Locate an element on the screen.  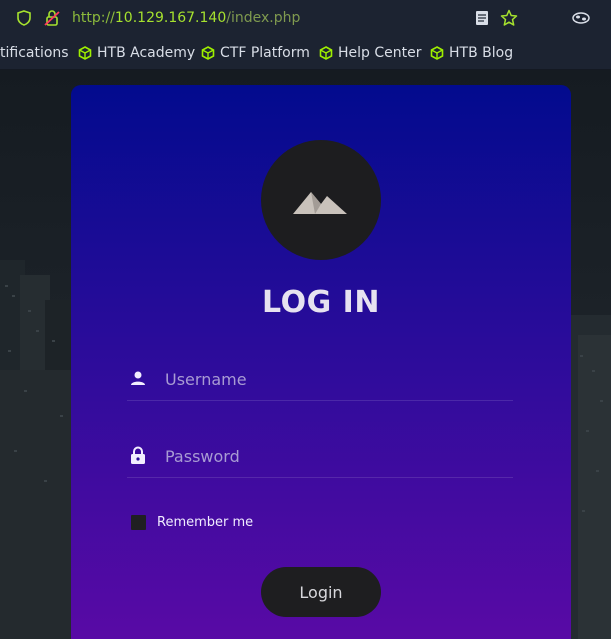
username-field is located at coordinates (320, 380).